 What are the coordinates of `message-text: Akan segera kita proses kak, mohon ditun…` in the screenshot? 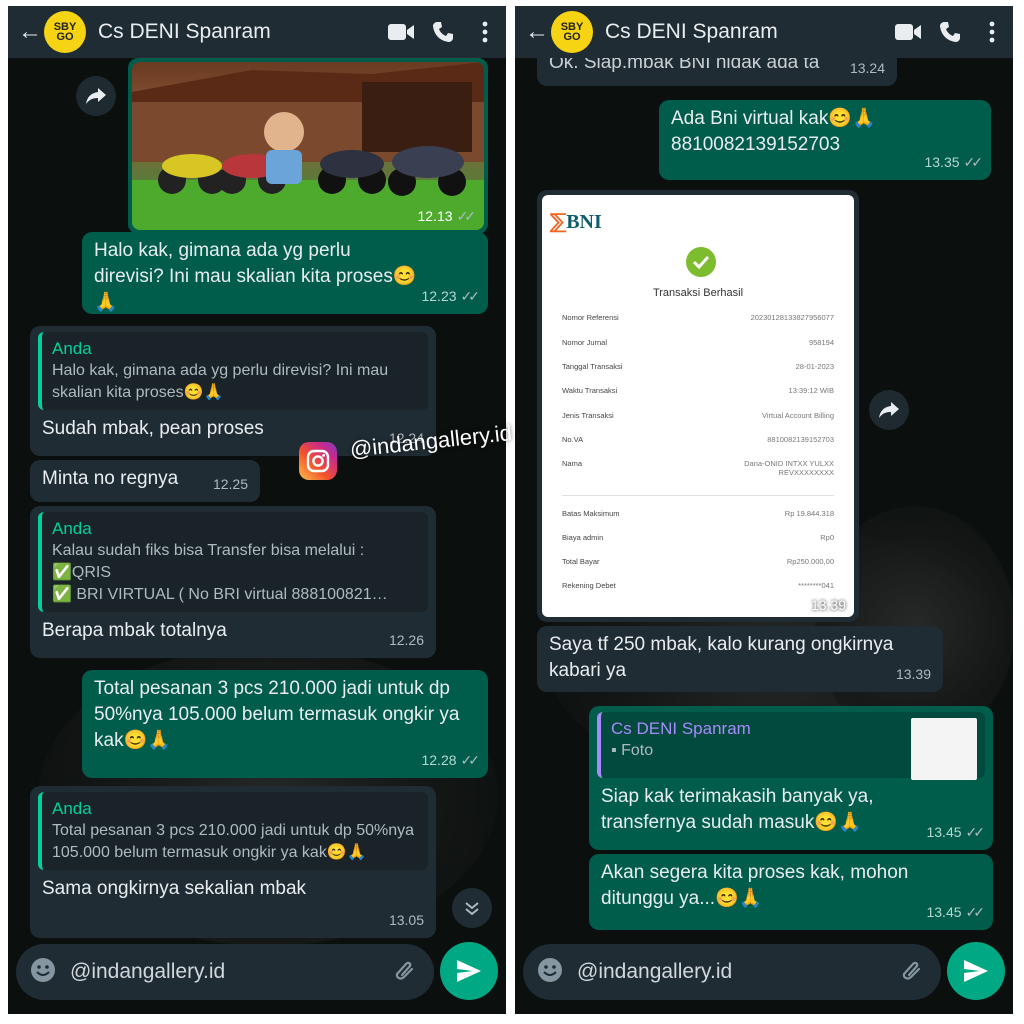 It's located at (755, 885).